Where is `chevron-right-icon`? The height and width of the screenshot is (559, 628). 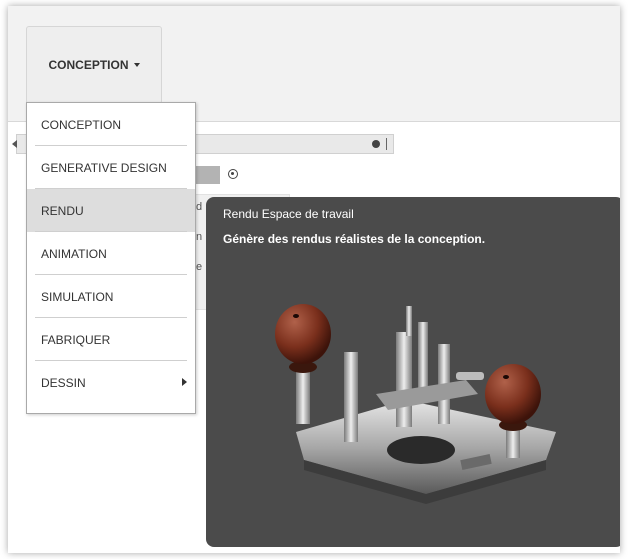
chevron-right-icon is located at coordinates (184, 382).